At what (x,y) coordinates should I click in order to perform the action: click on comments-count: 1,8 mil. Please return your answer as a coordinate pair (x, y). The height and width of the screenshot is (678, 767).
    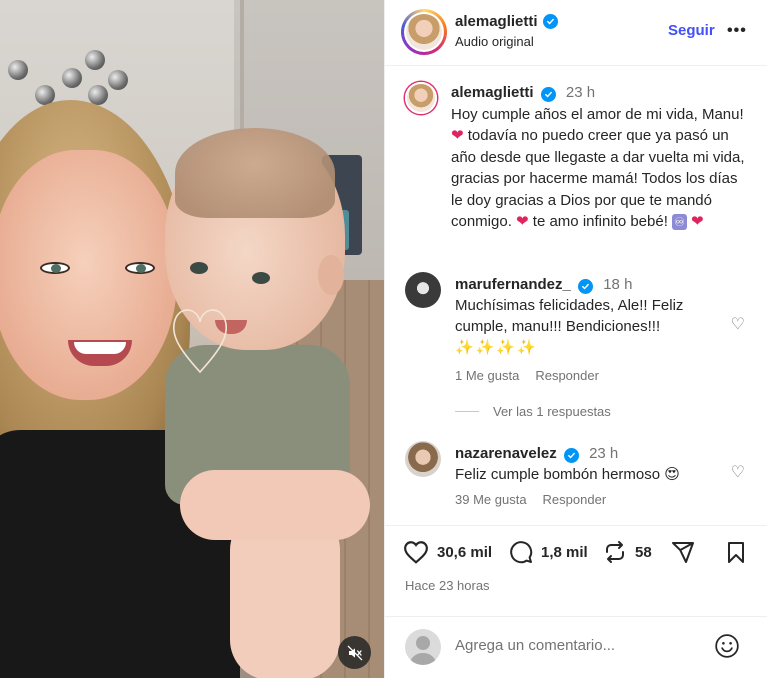
    Looking at the image, I should click on (564, 552).